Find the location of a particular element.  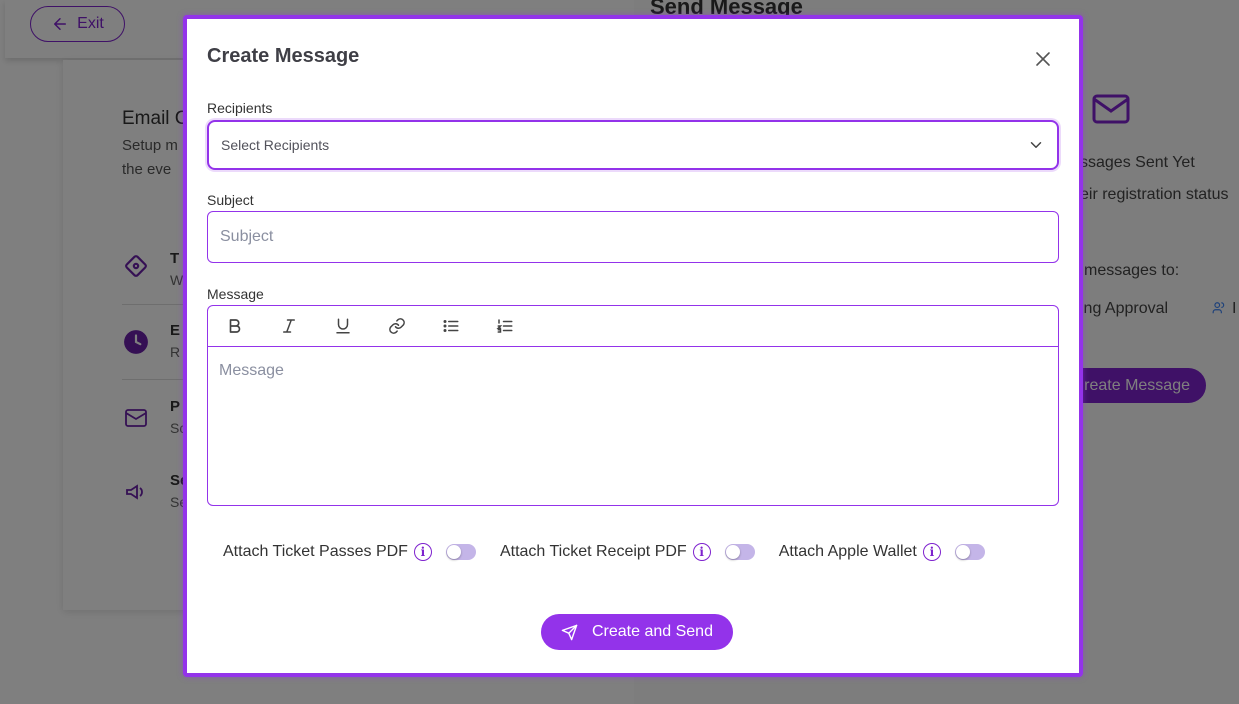

subject-input is located at coordinates (633, 237).